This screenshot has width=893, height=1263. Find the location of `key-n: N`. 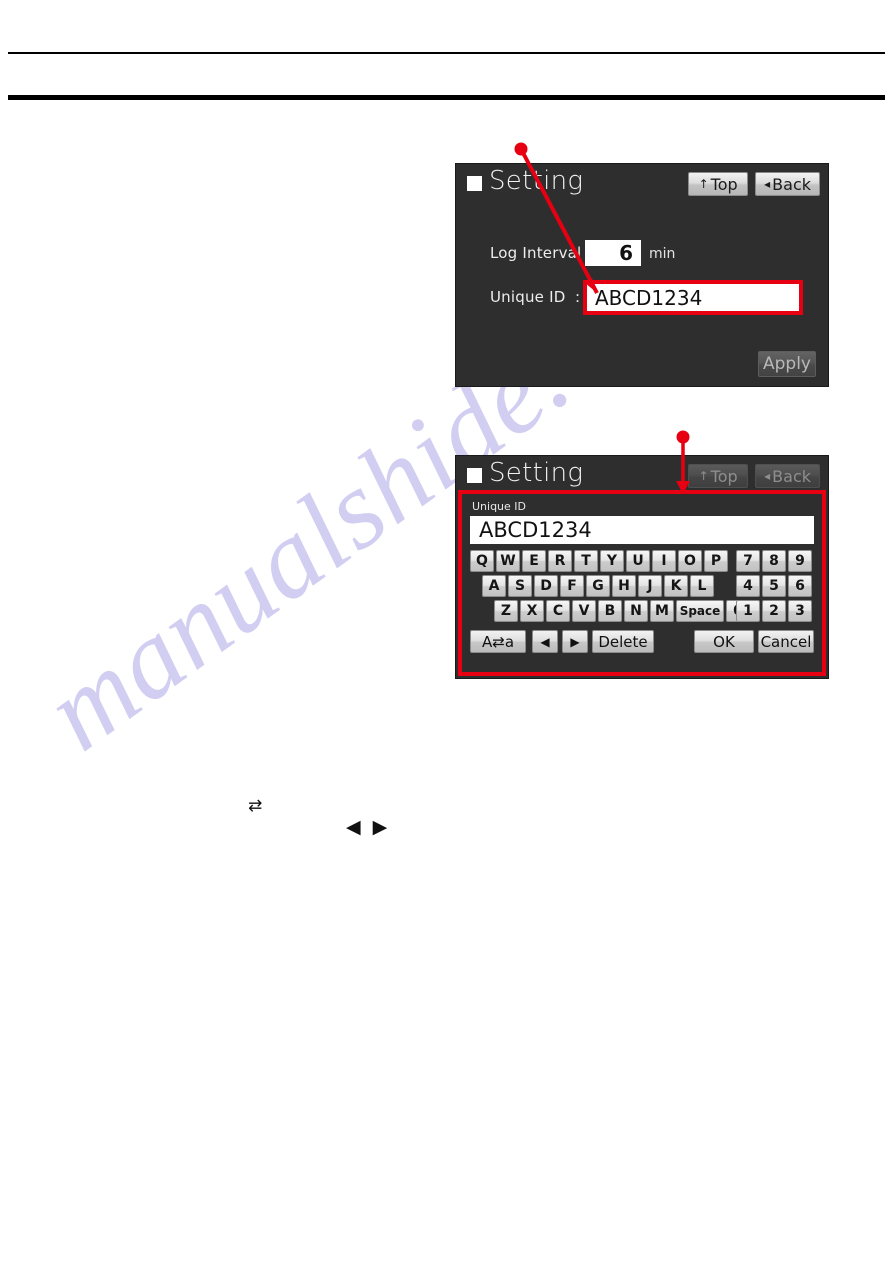

key-n: N is located at coordinates (636, 611).